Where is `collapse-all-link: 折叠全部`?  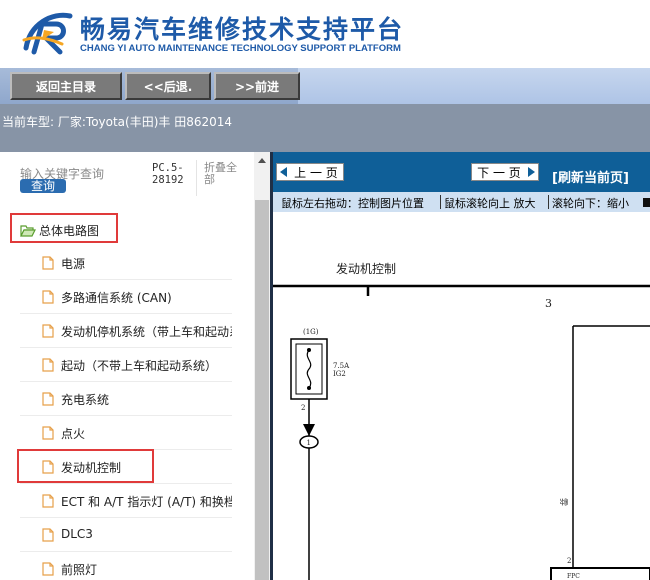
collapse-all-link: 折叠全部 is located at coordinates (224, 174).